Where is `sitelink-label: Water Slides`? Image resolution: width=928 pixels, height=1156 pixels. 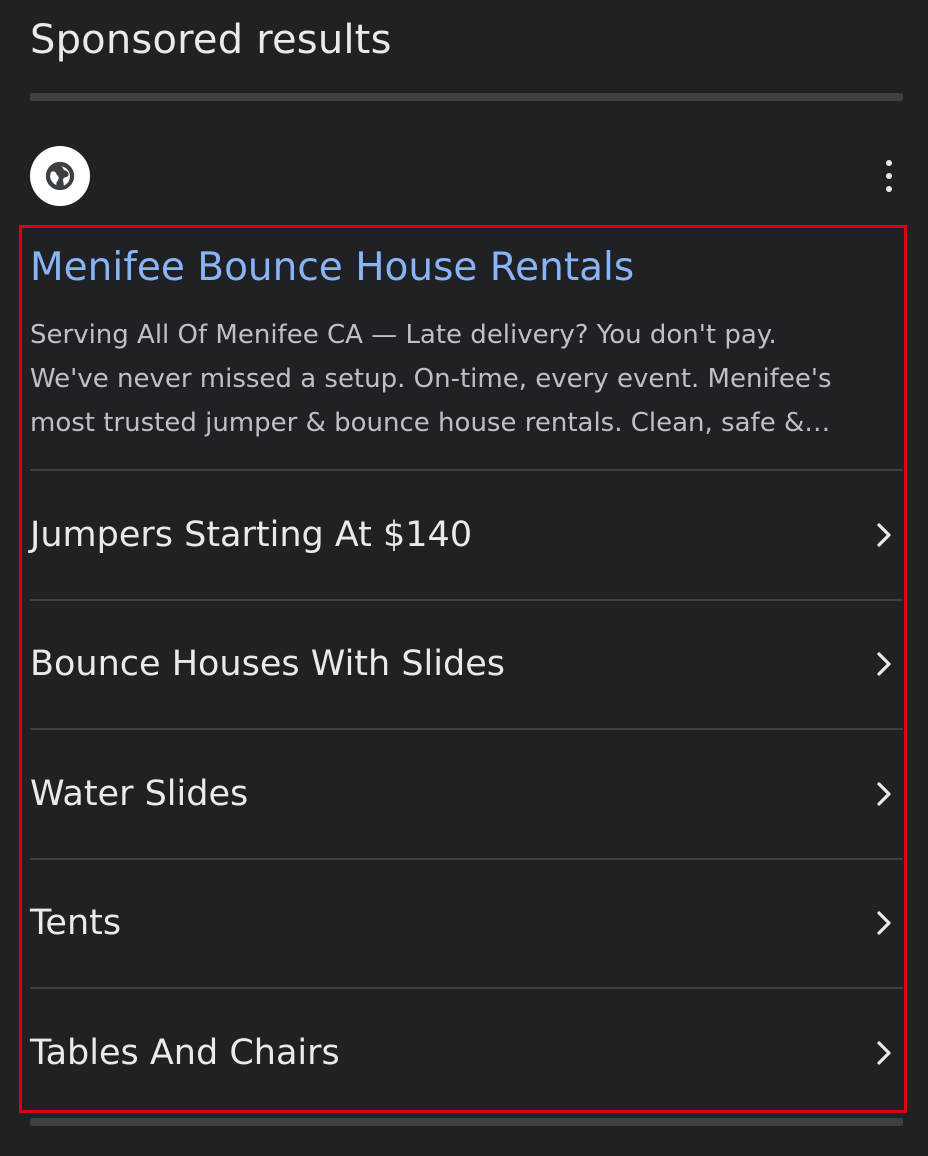 sitelink-label: Water Slides is located at coordinates (139, 793).